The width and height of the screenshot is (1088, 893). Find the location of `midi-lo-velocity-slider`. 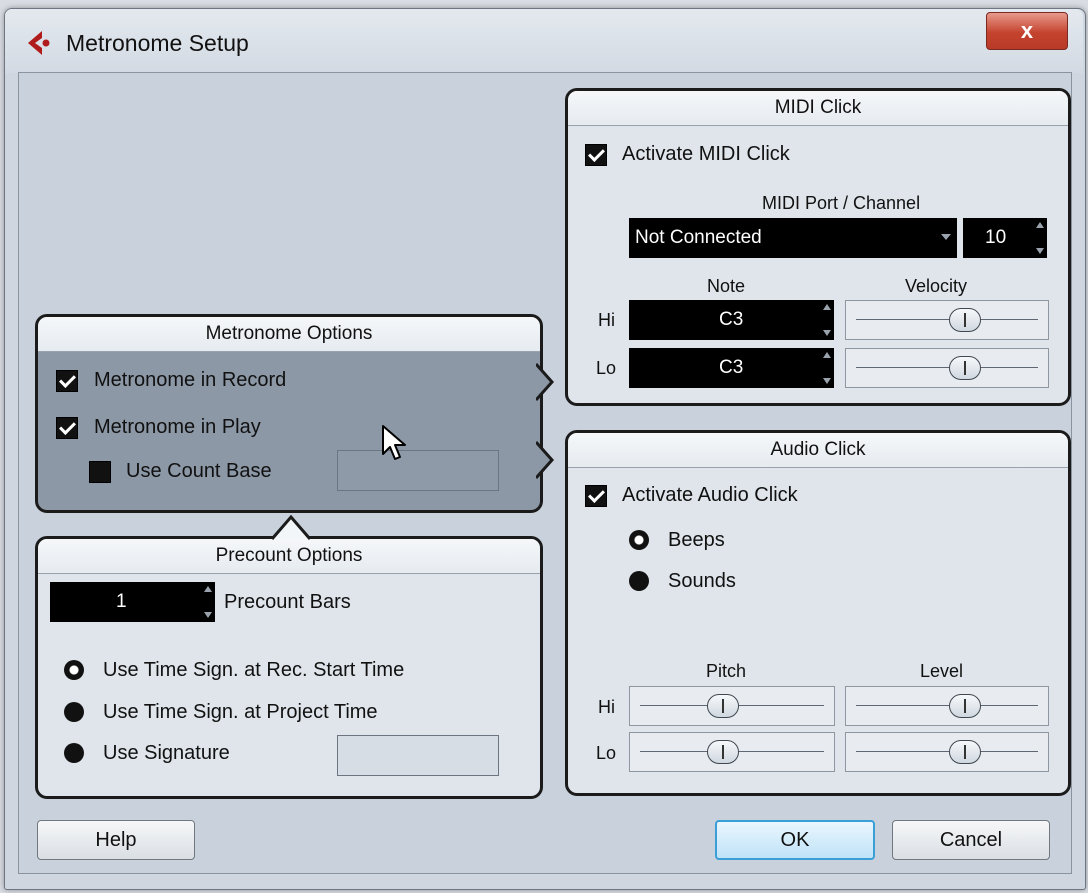

midi-lo-velocity-slider is located at coordinates (947, 368).